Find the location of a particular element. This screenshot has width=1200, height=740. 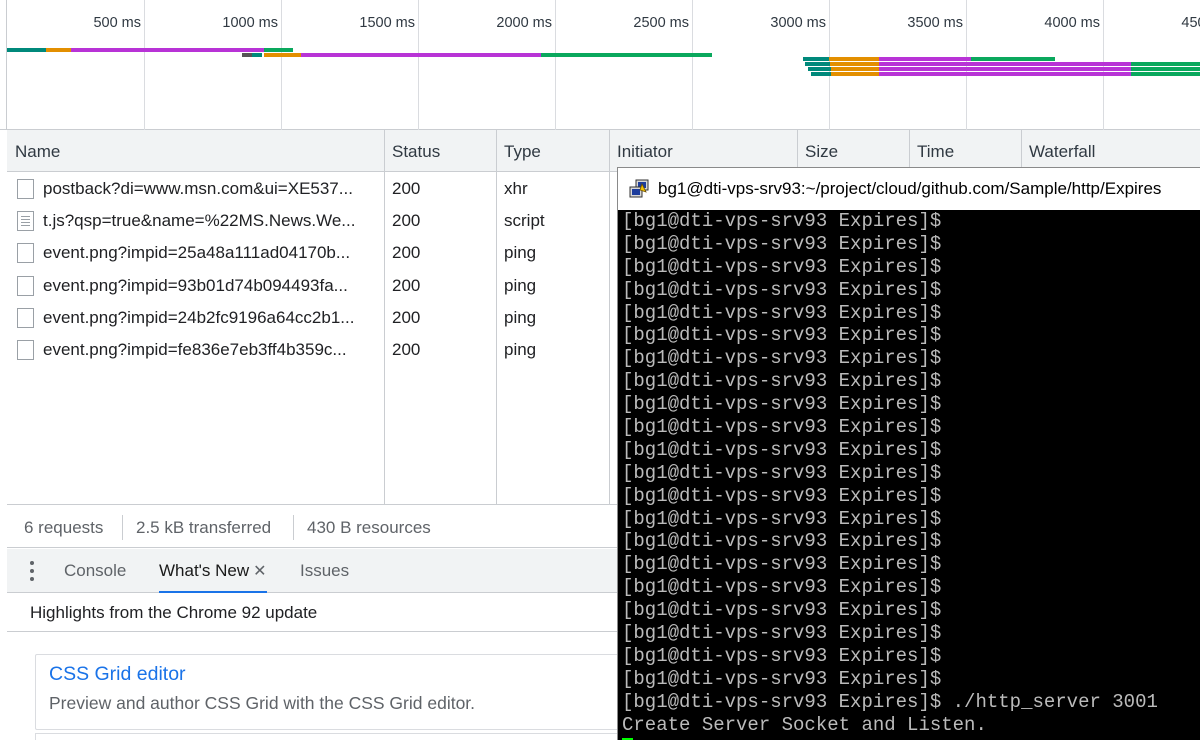

overview-tick-label: 4500 ms is located at coordinates (1190, 23).